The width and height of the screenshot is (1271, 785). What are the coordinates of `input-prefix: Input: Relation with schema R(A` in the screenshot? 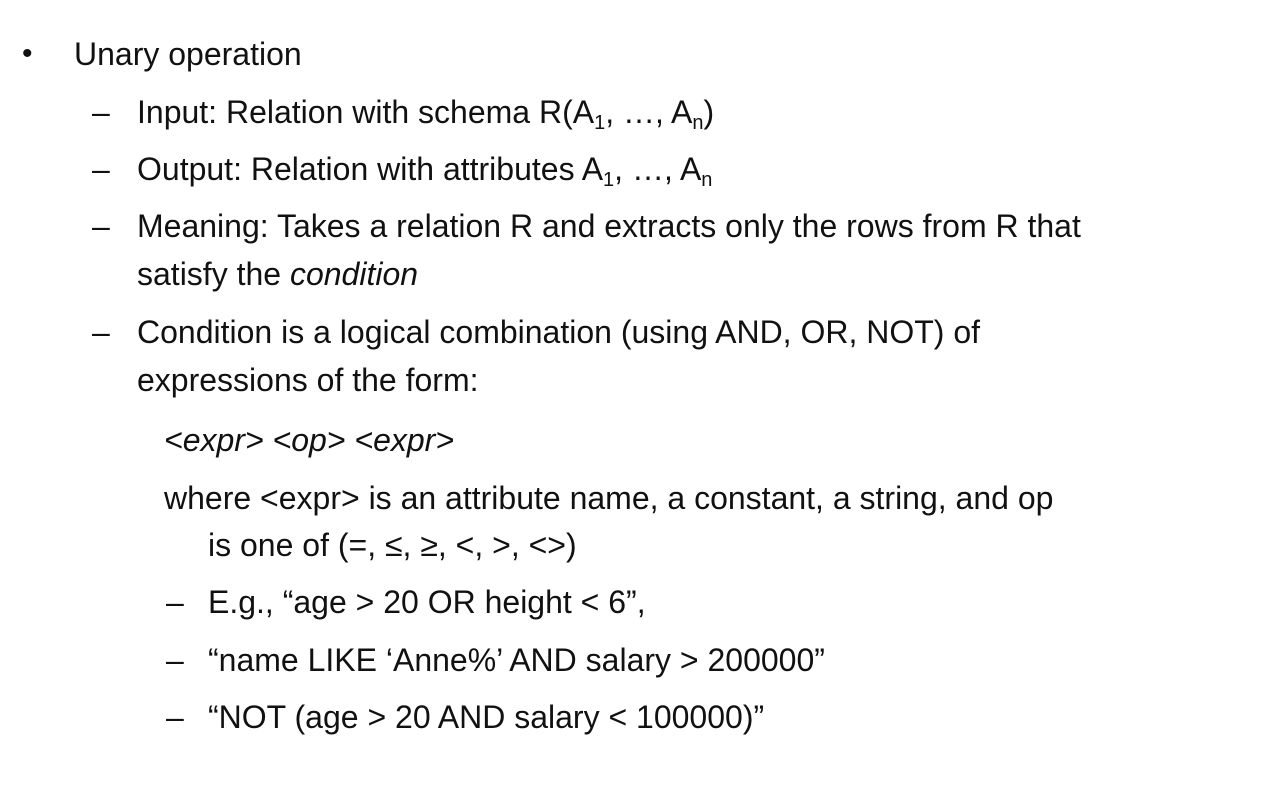 It's located at (366, 112).